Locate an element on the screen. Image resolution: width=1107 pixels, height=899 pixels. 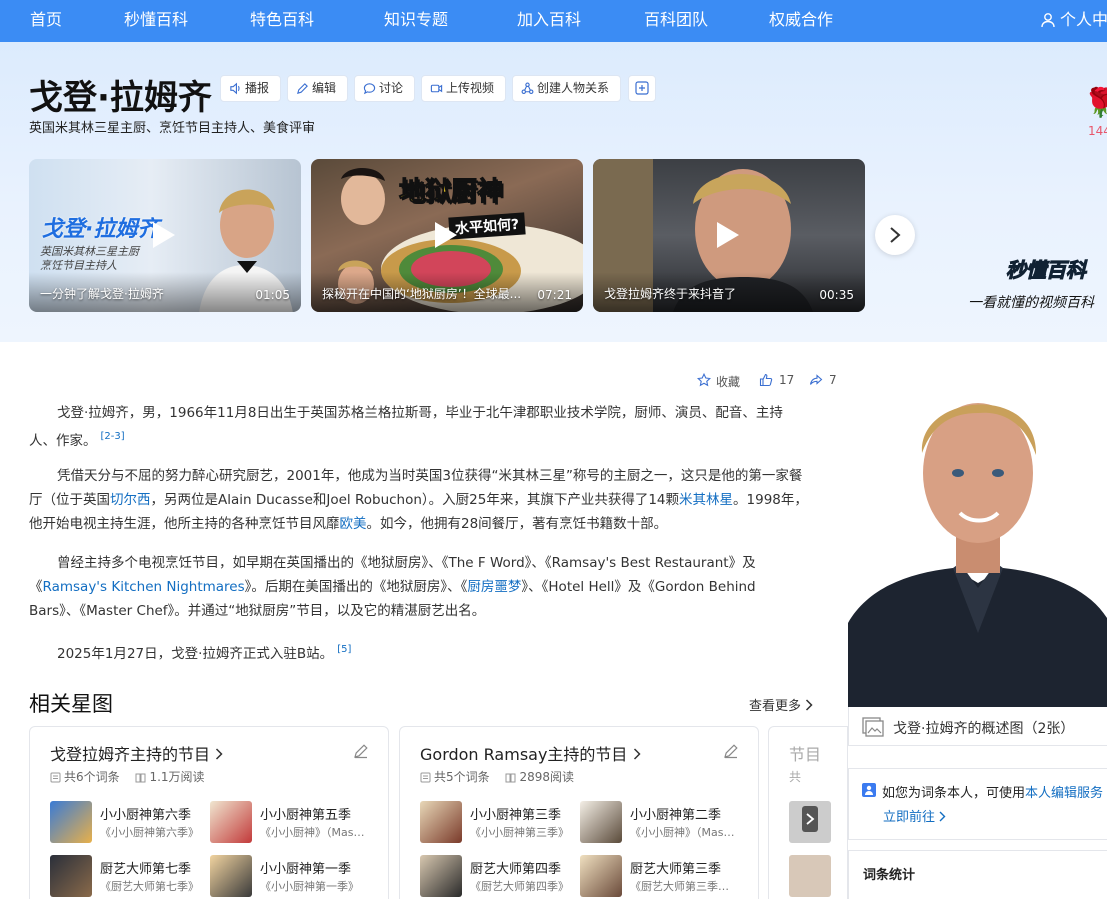
view-more-label: 查看更多 is located at coordinates (775, 706).